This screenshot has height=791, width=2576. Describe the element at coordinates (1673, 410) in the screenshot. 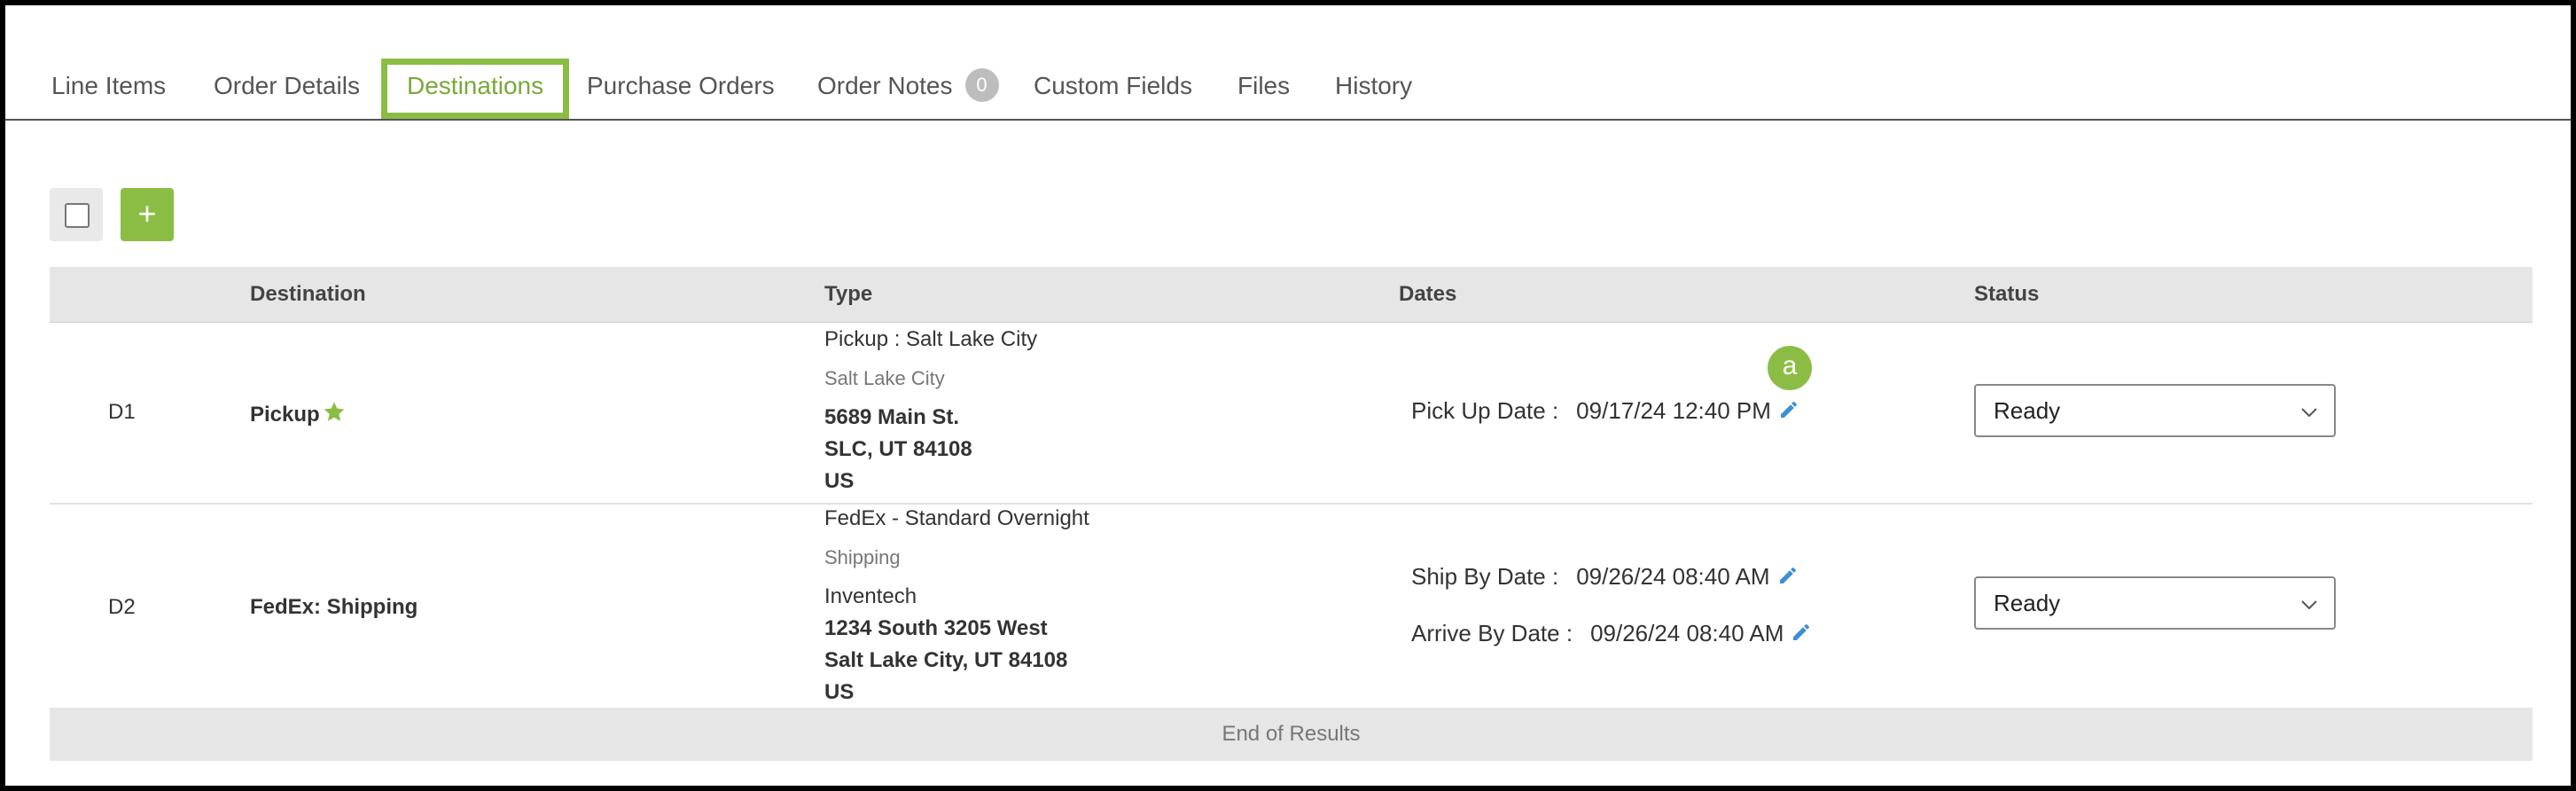

I see `date-value: 09/17/24 12:40 PM` at that location.